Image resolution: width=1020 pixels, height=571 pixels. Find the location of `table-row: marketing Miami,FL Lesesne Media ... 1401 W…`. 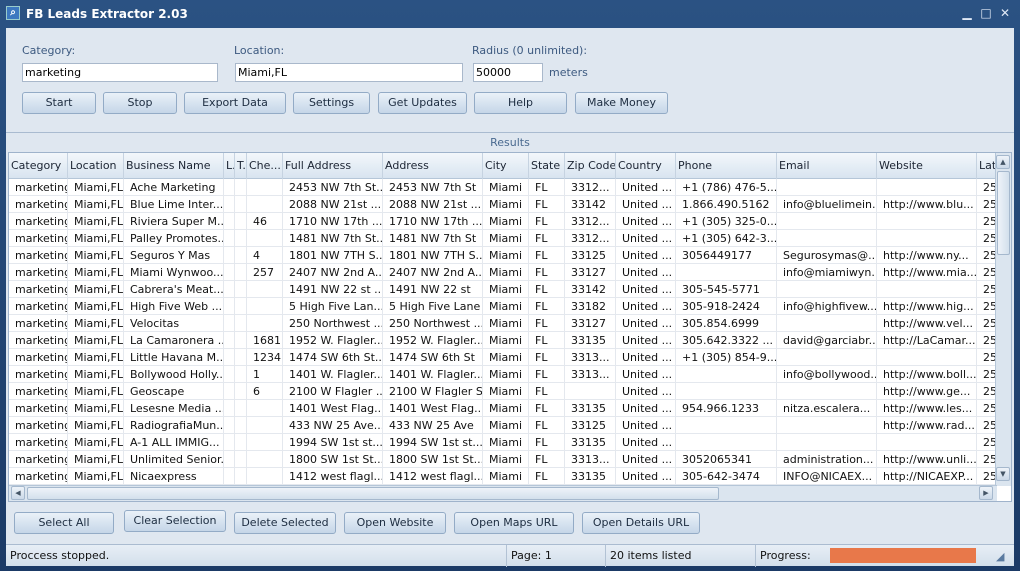

table-row: marketing Miami,FL Lesesne Media ... 1401 W… is located at coordinates (508, 408).